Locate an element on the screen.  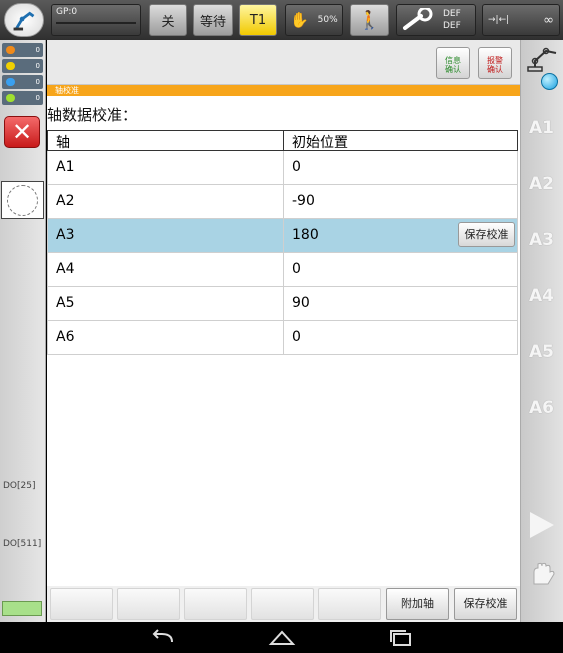
page-title: 轴数据校准： is located at coordinates (92, 115).